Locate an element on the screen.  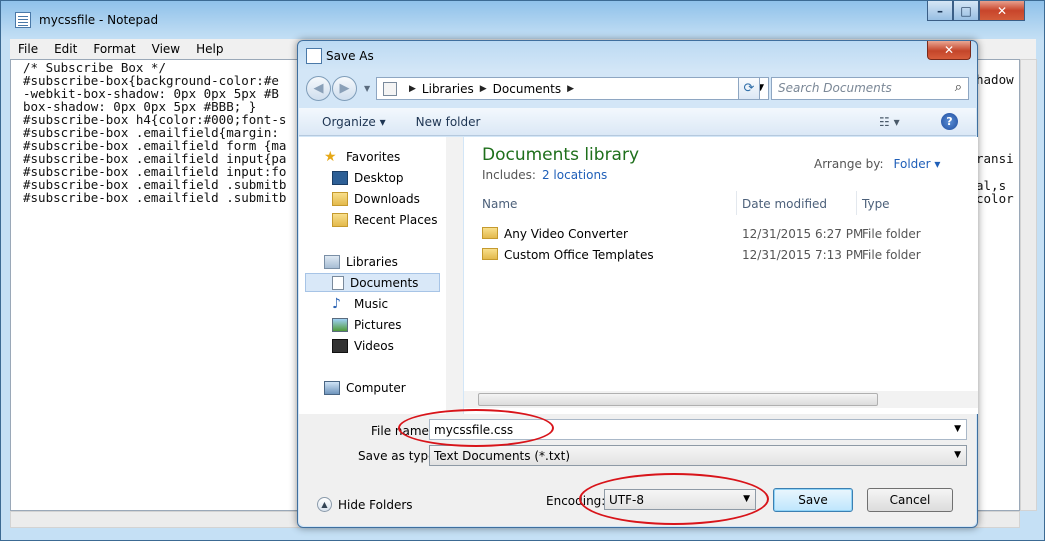
forward-arrow-icon: ▶ is located at coordinates (344, 88).